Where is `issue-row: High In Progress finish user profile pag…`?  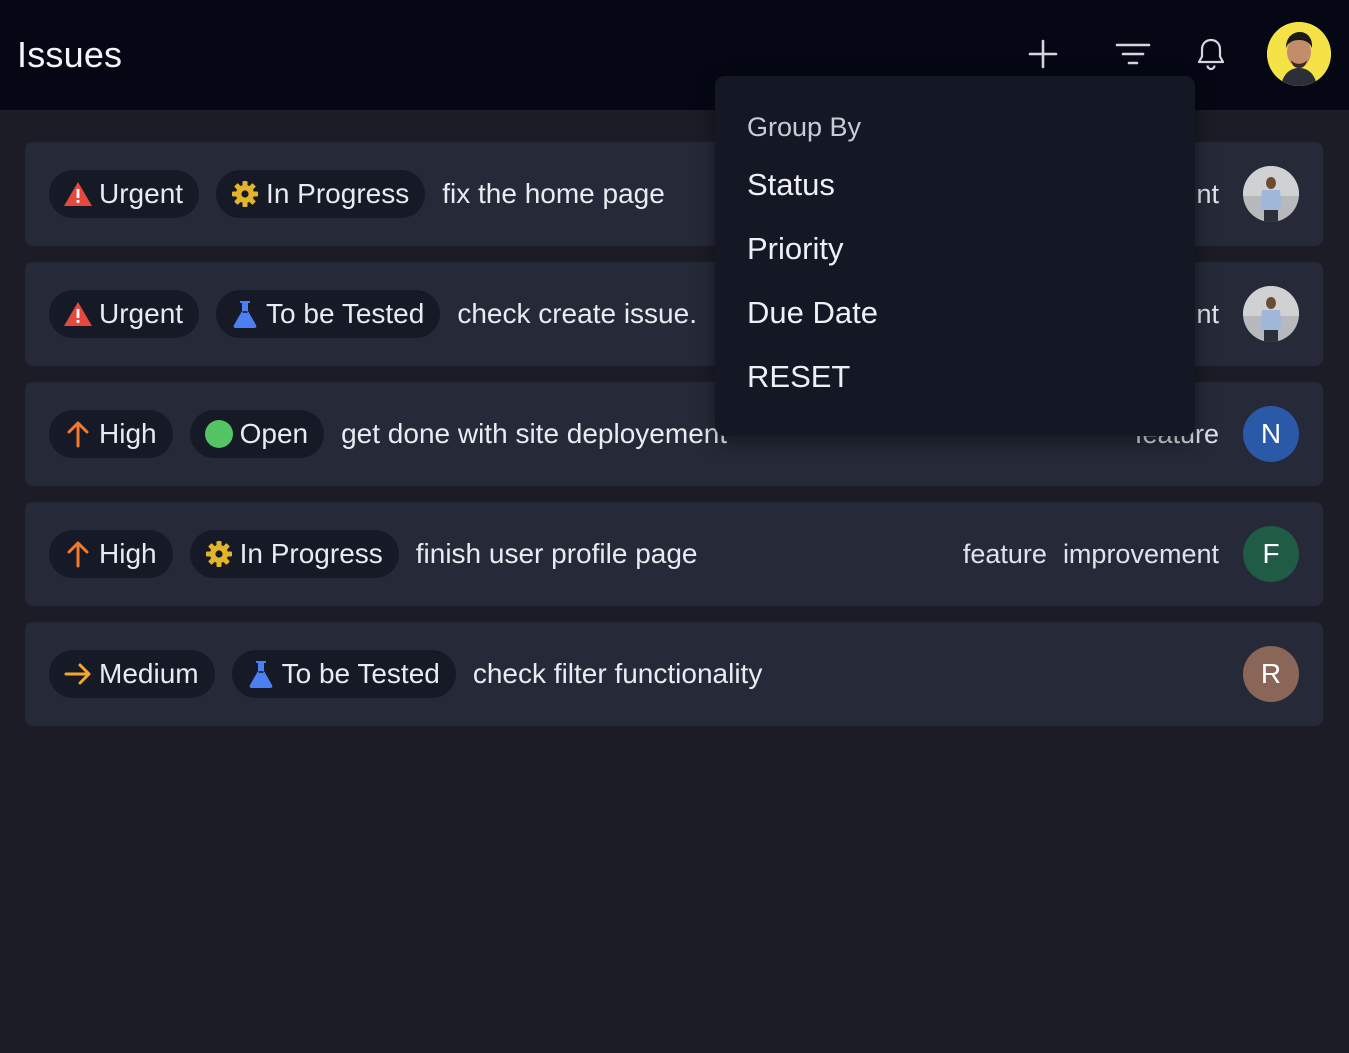 issue-row: High In Progress finish user profile pag… is located at coordinates (674, 554).